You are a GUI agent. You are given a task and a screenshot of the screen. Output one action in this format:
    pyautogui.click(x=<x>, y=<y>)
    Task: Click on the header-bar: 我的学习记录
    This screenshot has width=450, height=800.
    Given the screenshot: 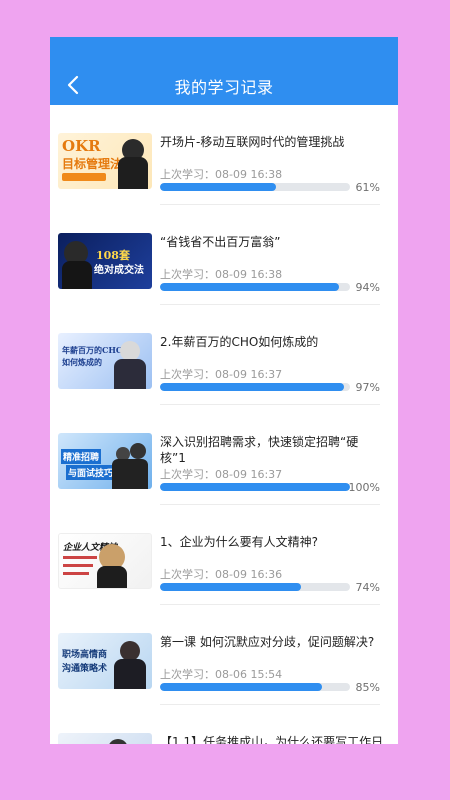 What is the action you would take?
    pyautogui.click(x=224, y=71)
    